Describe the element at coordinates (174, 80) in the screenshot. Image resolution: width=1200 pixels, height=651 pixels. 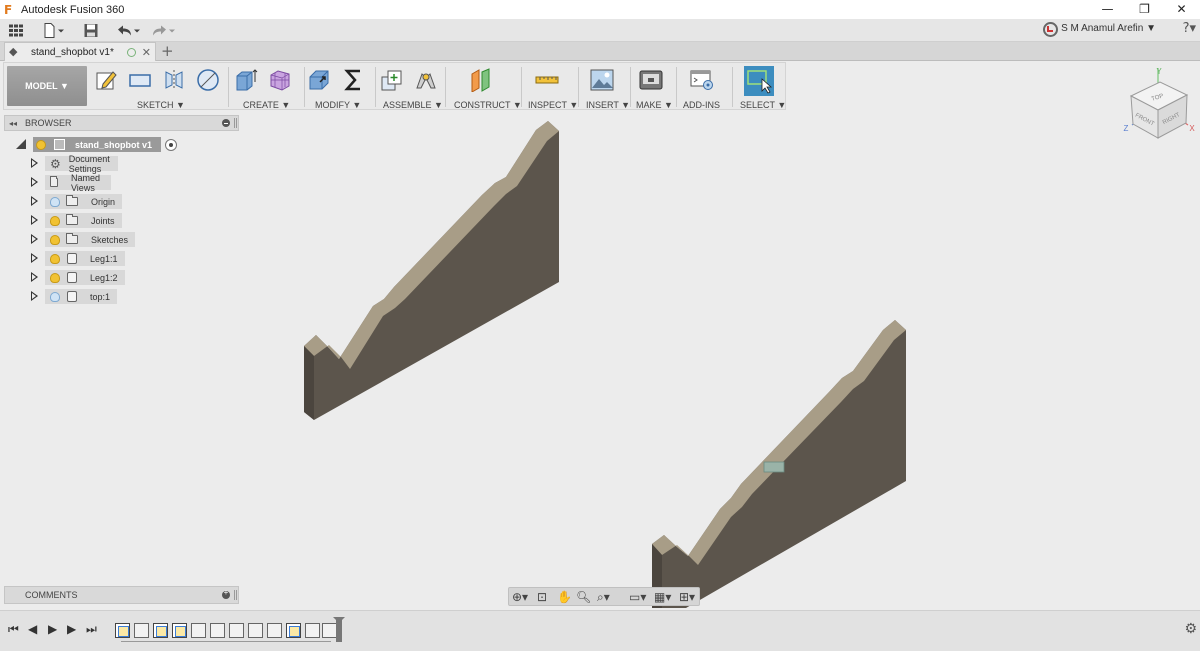
I see `mirror-icon` at that location.